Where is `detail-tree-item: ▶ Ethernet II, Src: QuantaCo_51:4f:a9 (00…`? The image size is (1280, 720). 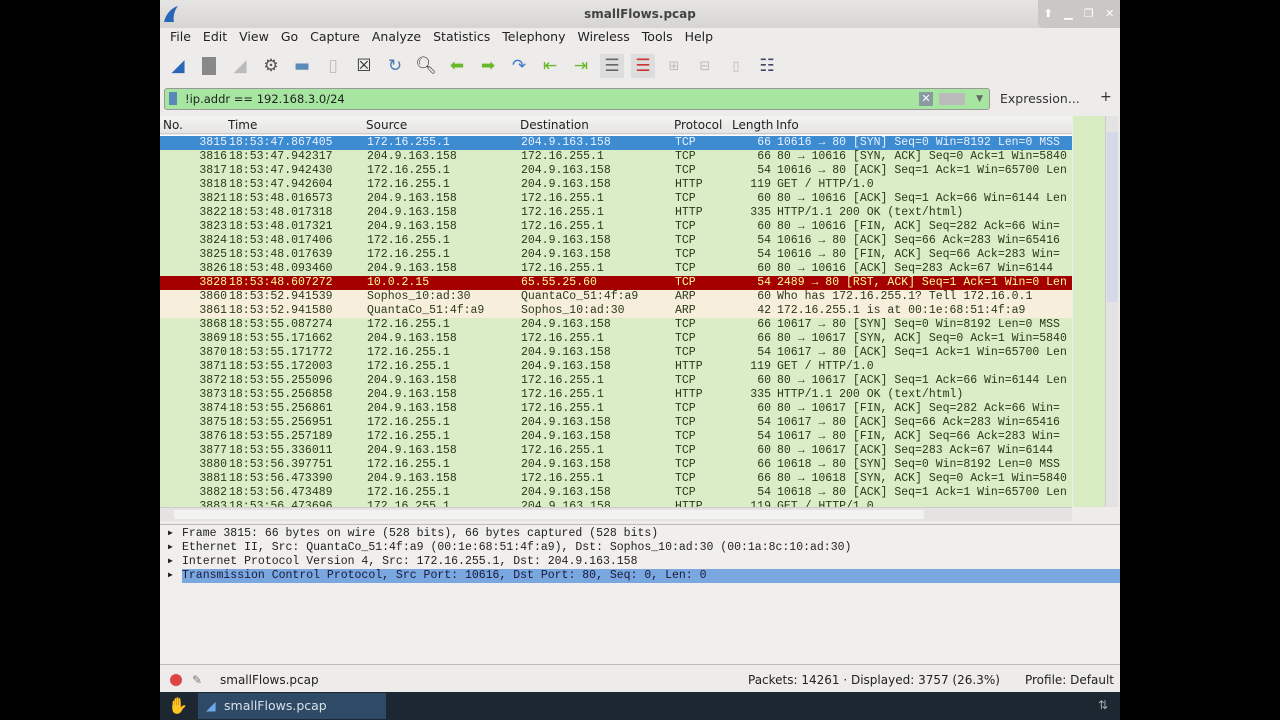 detail-tree-item: ▶ Ethernet II, Src: QuantaCo_51:4f:a9 (00… is located at coordinates (640, 548).